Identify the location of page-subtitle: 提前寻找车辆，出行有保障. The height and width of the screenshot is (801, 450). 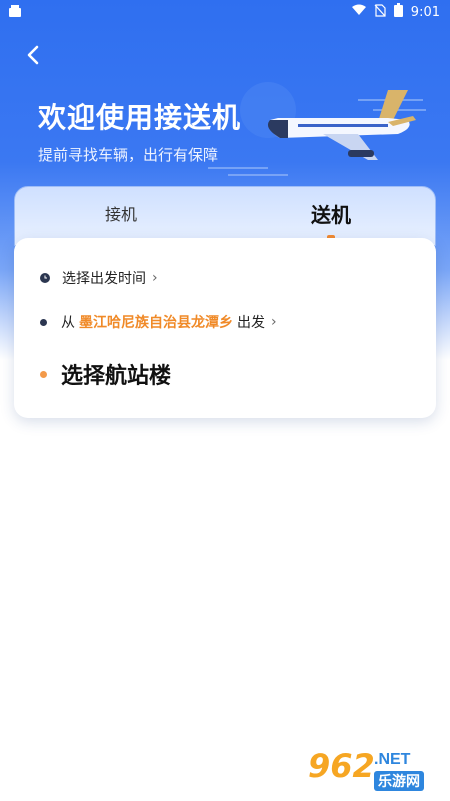
(128, 155).